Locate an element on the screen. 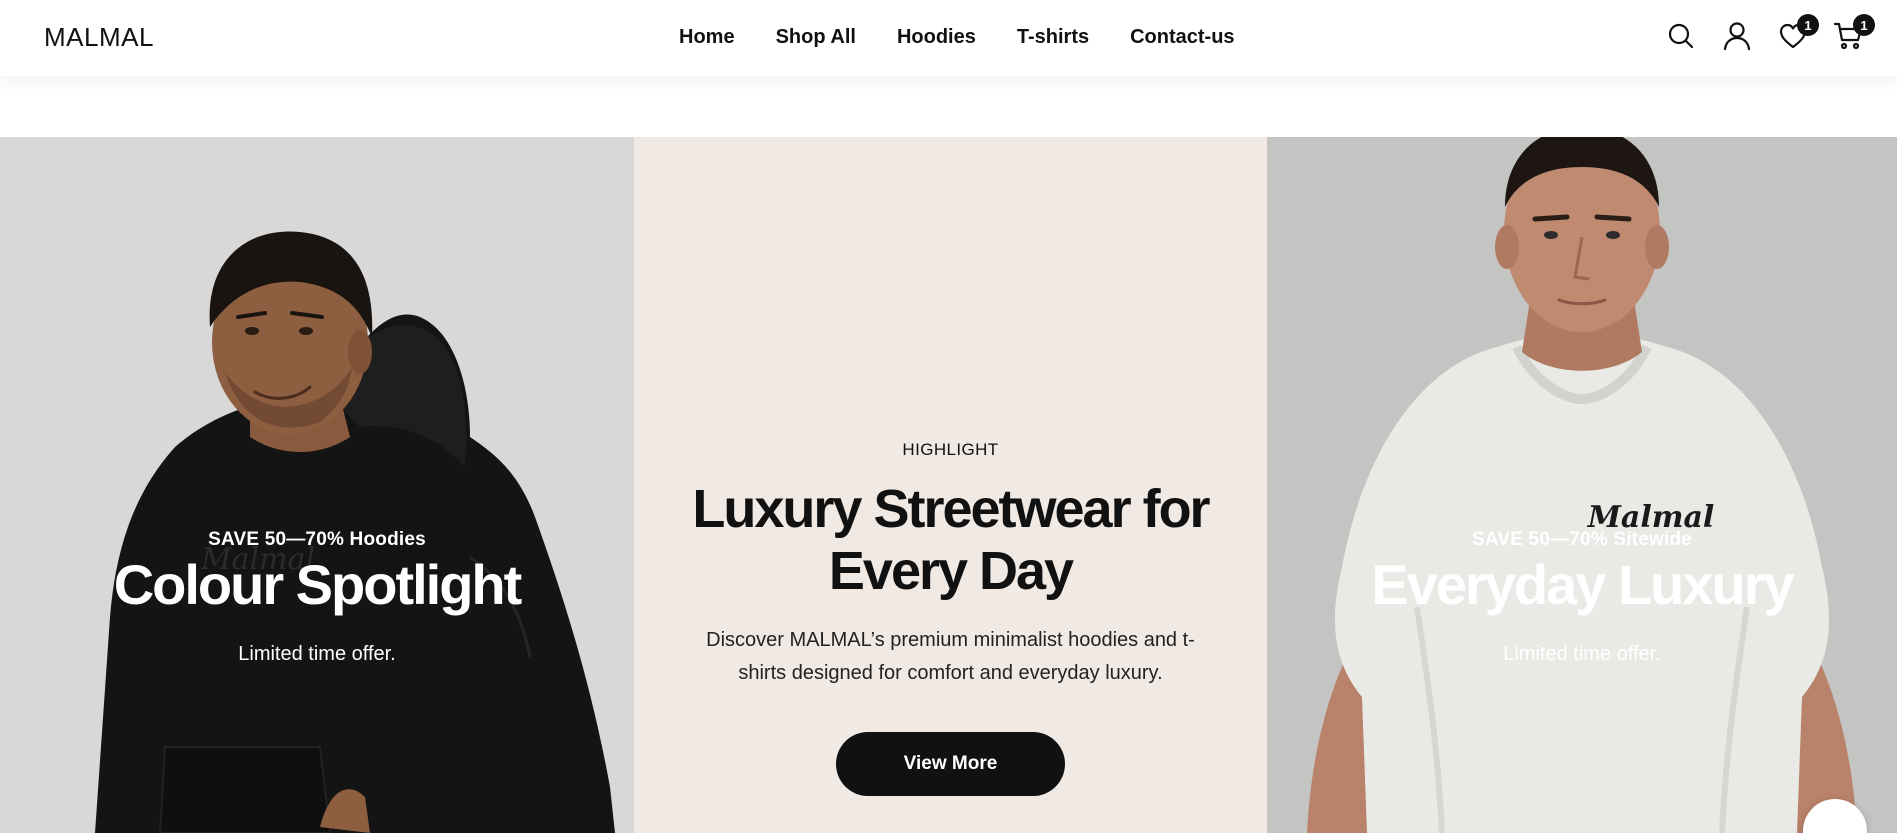 The width and height of the screenshot is (1897, 833). wishlist-button: 1 is located at coordinates (1798, 34).